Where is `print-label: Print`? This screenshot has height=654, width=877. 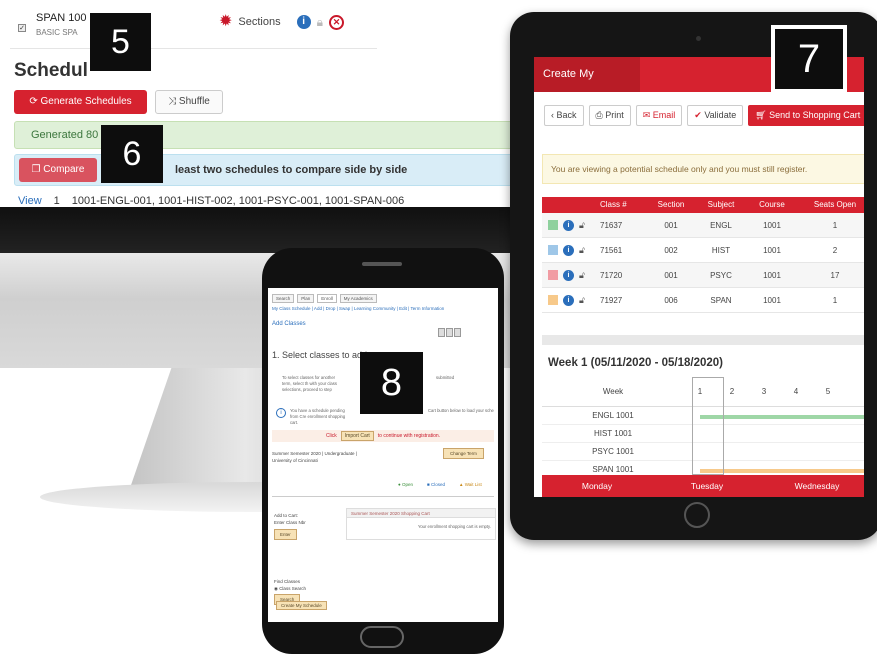
print-label: Print is located at coordinates (614, 115).